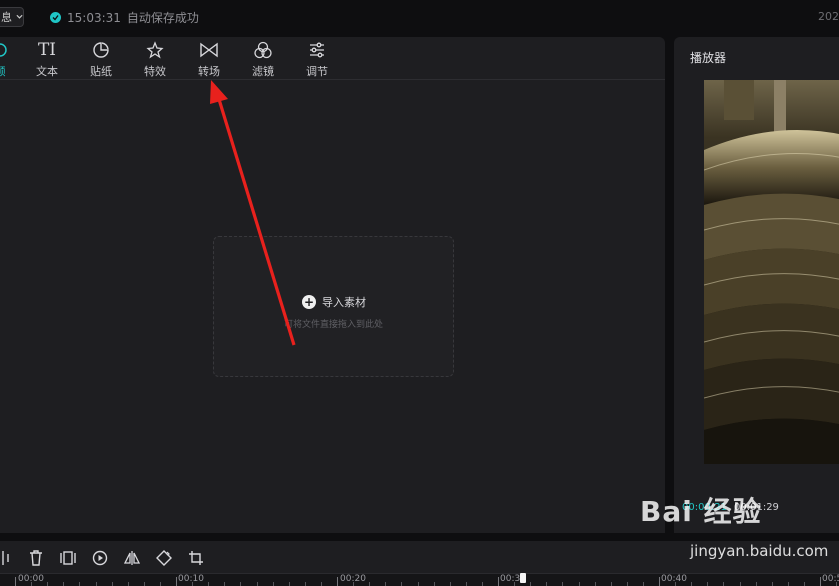  I want to click on ruler-label: 00:40, so click(674, 579).